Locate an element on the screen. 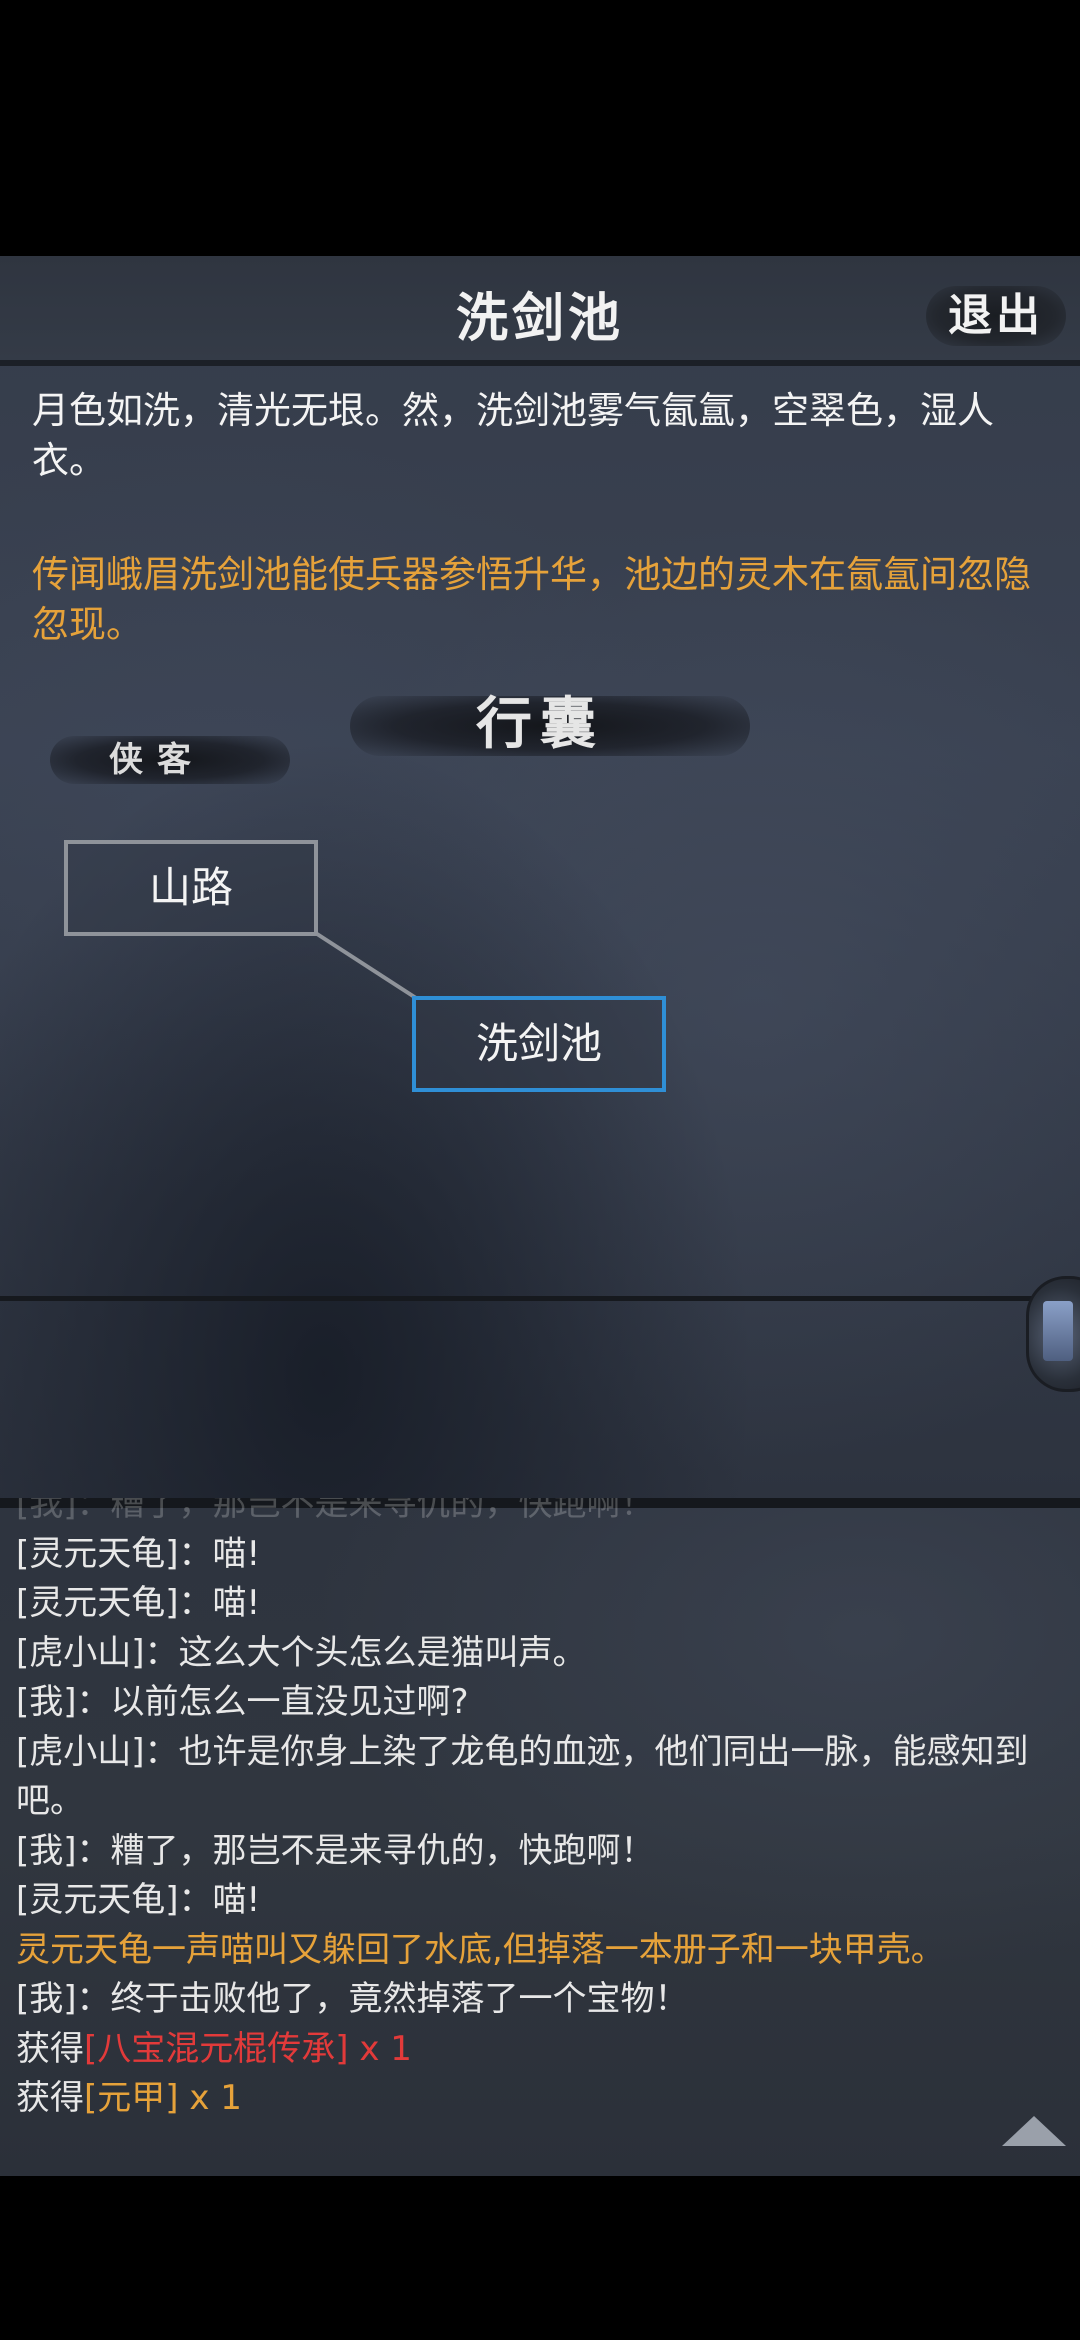 The width and height of the screenshot is (1080, 2340). scroll-up-icon is located at coordinates (1034, 2131).